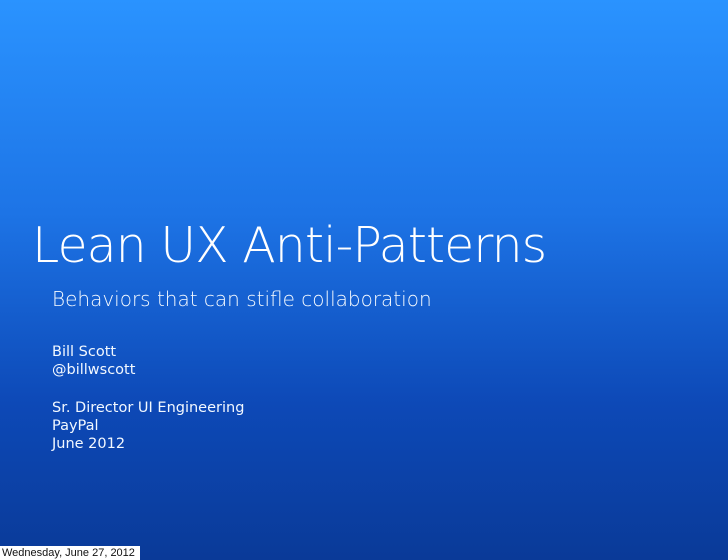 The height and width of the screenshot is (560, 728). What do you see at coordinates (89, 444) in the screenshot?
I see `presentation-date: June 2012` at bounding box center [89, 444].